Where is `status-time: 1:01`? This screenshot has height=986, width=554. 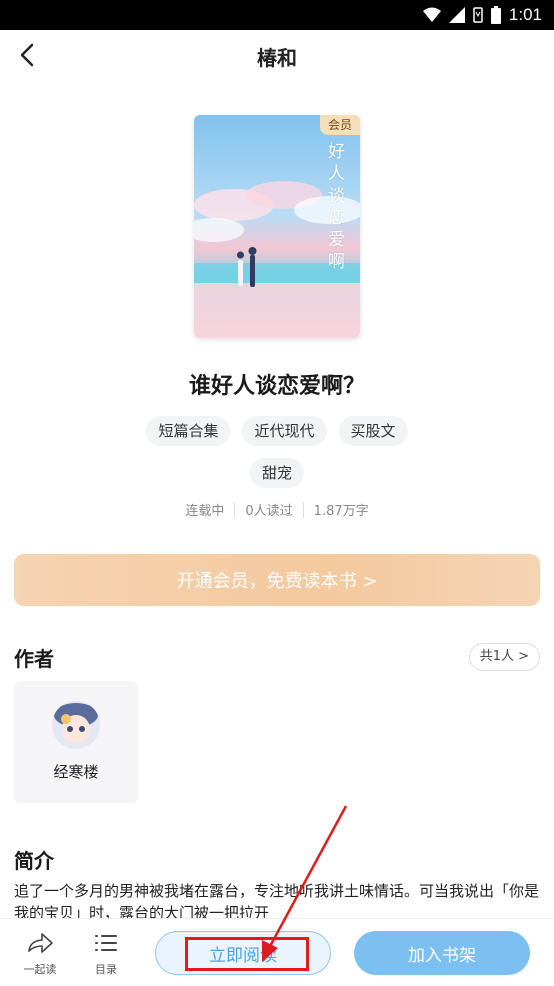
status-time: 1:01 is located at coordinates (525, 14).